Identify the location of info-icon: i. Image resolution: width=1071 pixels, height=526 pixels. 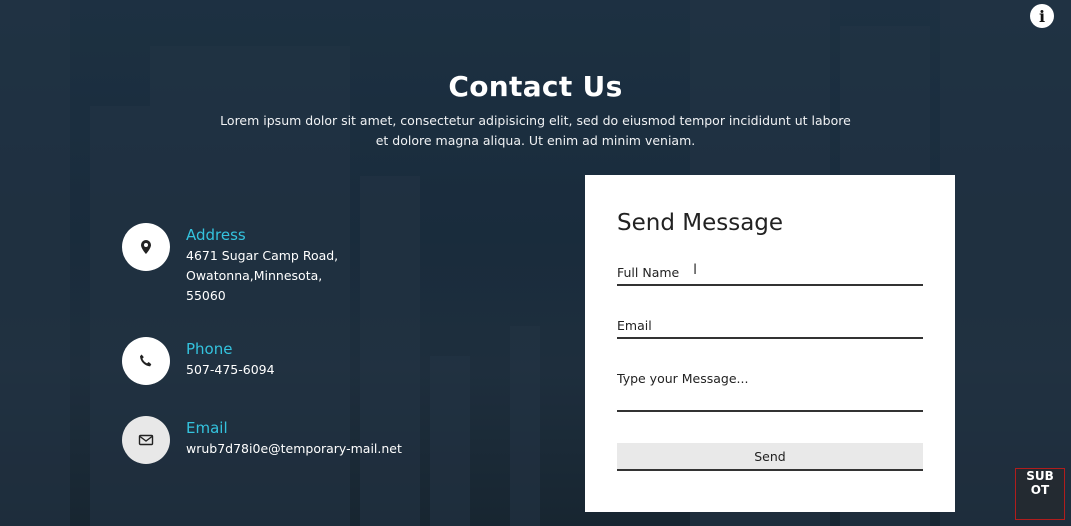
(1042, 16).